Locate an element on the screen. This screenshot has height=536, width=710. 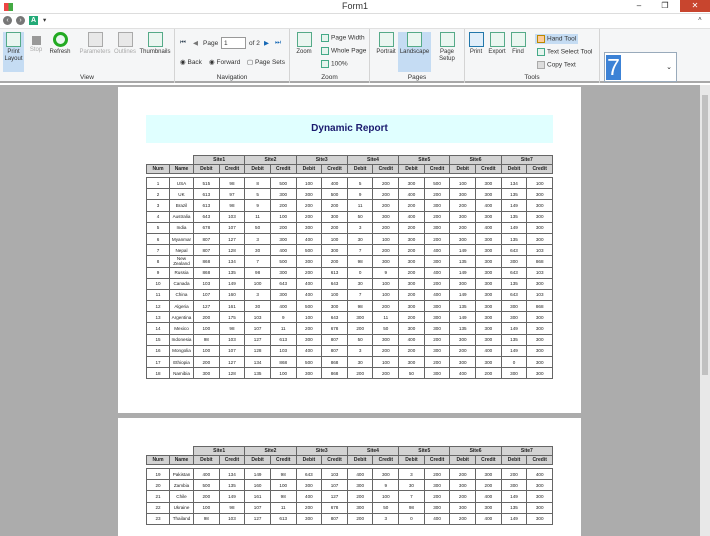
table-cell: Indonesia is located at coordinates (181, 339).